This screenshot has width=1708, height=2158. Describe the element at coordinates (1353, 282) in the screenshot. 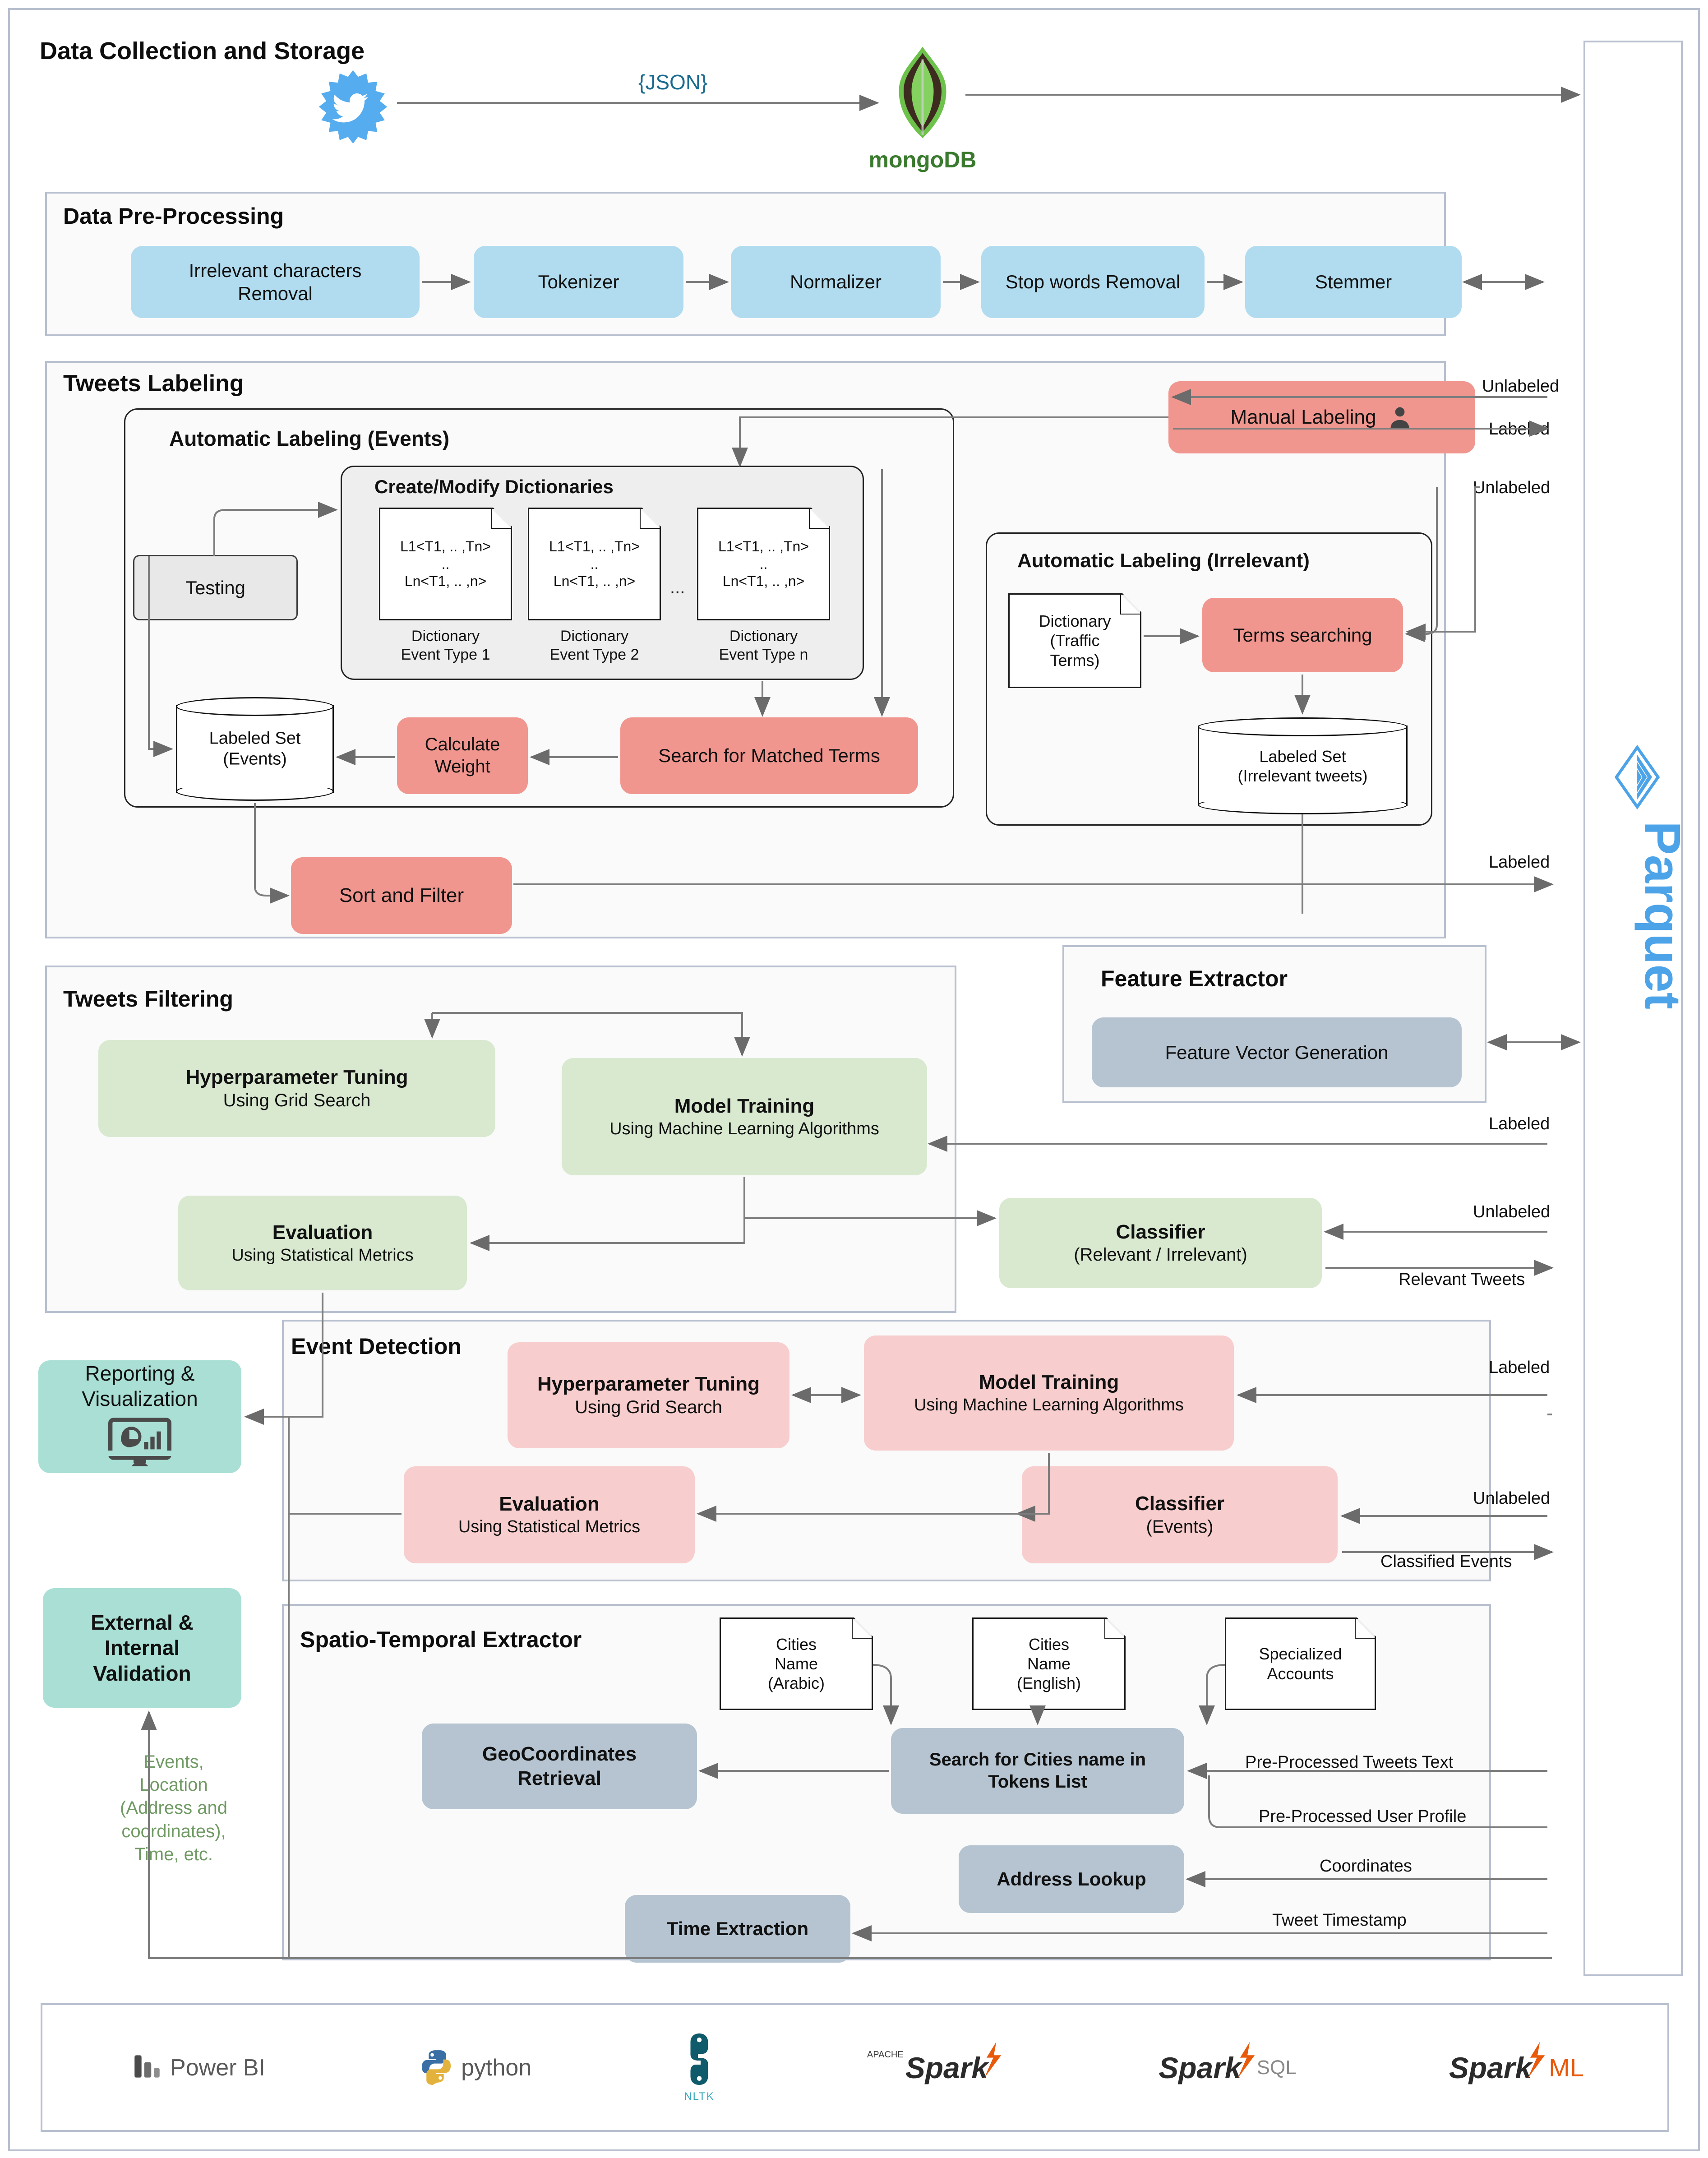

I see `preprocess-step-stemmer: Stemmer` at that location.